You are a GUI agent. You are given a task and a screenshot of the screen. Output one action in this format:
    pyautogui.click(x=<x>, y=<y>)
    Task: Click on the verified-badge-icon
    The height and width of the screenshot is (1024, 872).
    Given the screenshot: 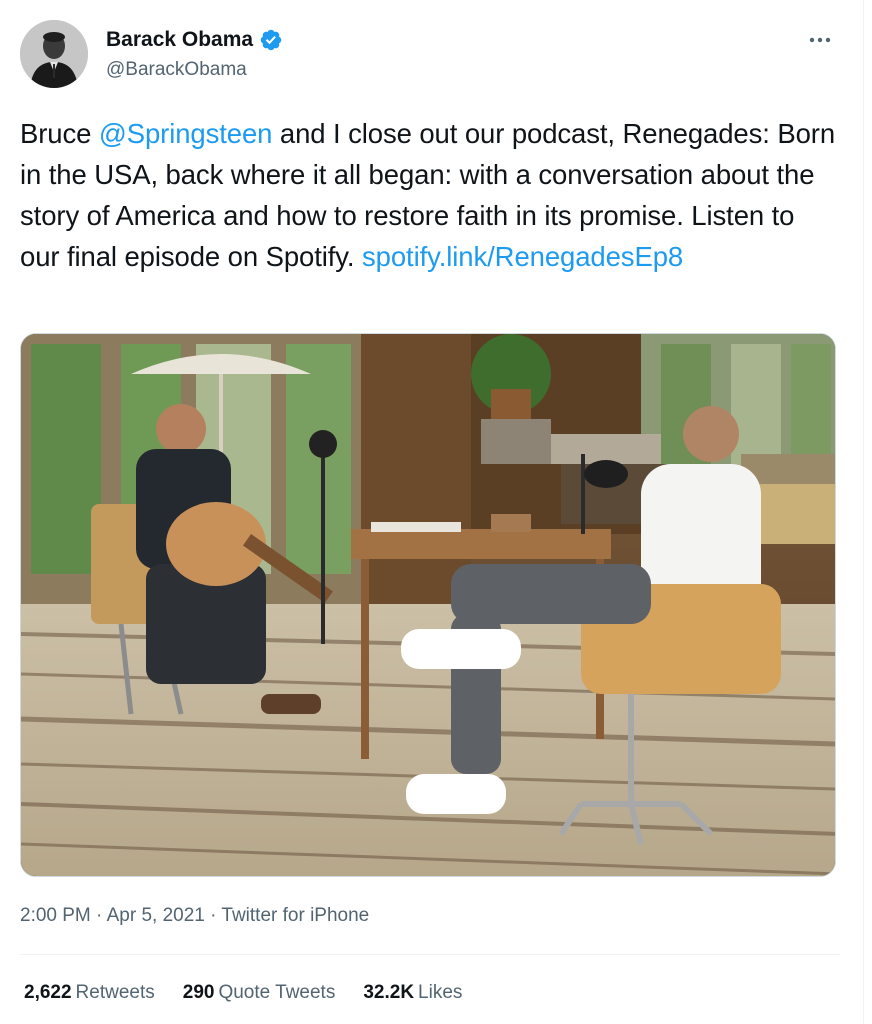 What is the action you would take?
    pyautogui.click(x=271, y=40)
    